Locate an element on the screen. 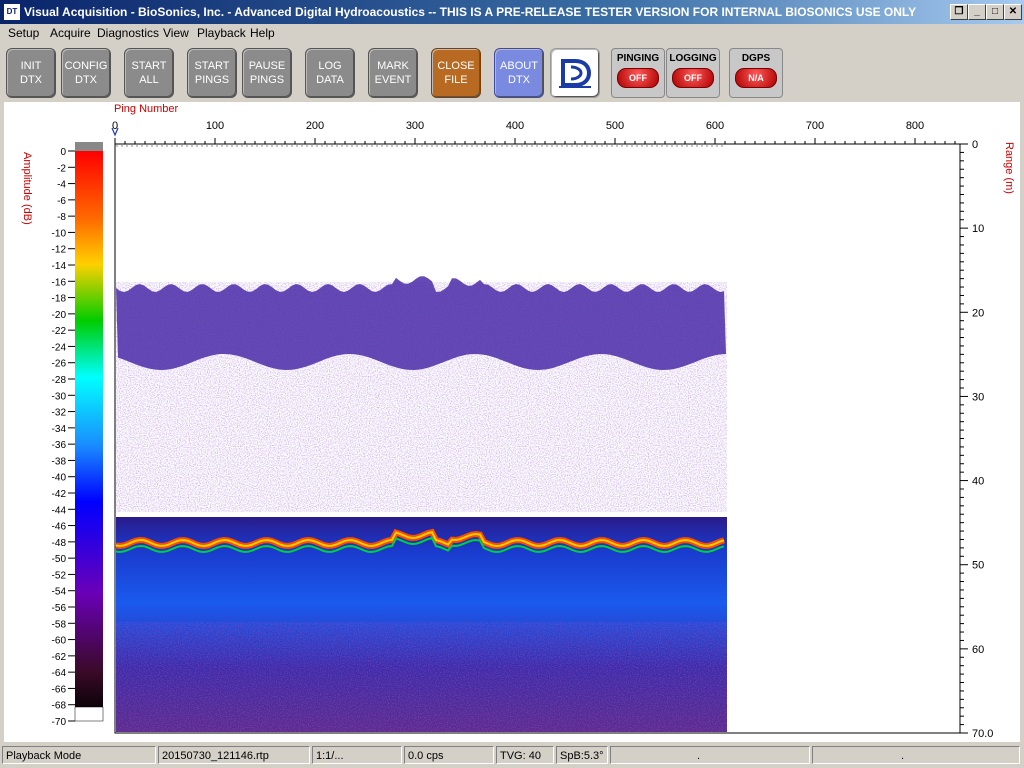 The image size is (1024, 768). menu-acquire: Acquire is located at coordinates (70, 33).